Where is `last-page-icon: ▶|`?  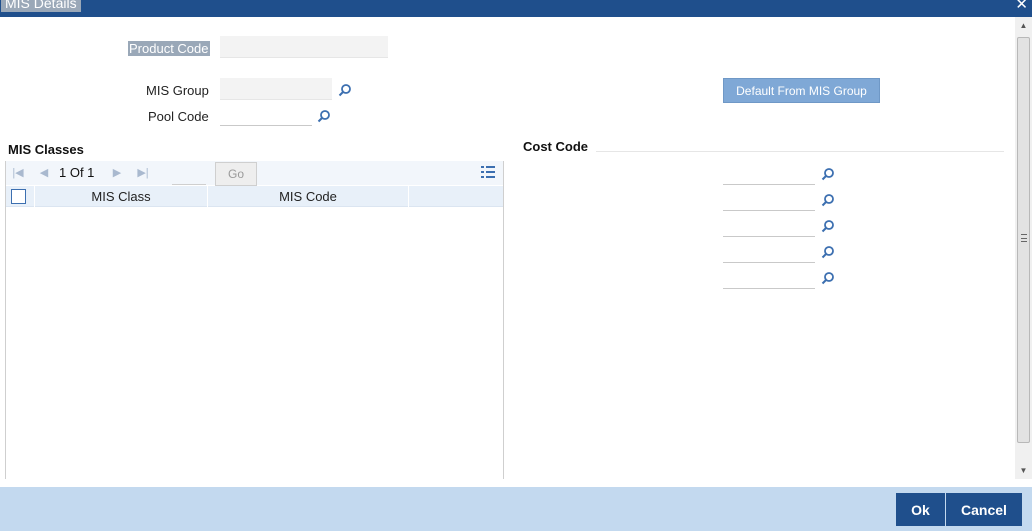
last-page-icon: ▶| is located at coordinates (143, 173).